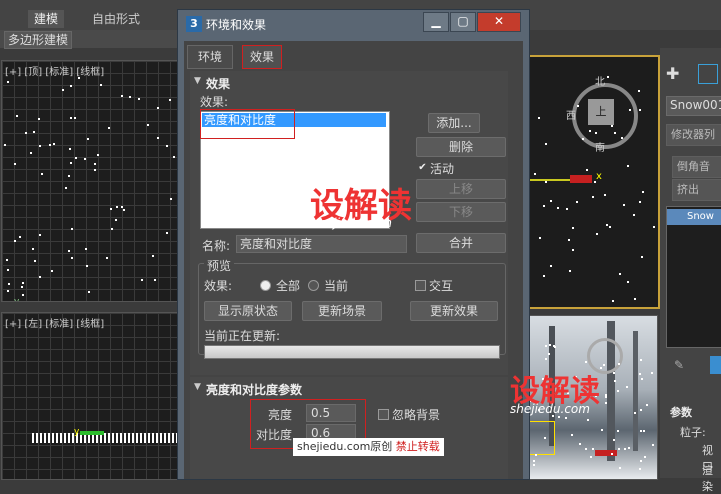 The image size is (721, 494). What do you see at coordinates (54, 322) in the screenshot?
I see `viewport-left-label: [+] [左] [标准] [线框]` at bounding box center [54, 322].